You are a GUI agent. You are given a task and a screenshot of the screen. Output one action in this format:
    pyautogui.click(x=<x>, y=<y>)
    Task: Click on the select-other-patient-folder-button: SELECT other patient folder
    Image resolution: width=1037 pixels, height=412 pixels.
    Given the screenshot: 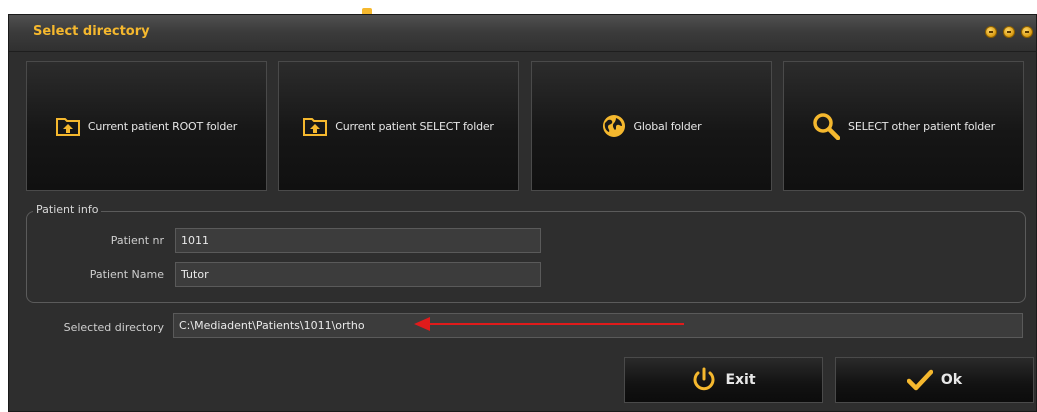 What is the action you would take?
    pyautogui.click(x=903, y=126)
    